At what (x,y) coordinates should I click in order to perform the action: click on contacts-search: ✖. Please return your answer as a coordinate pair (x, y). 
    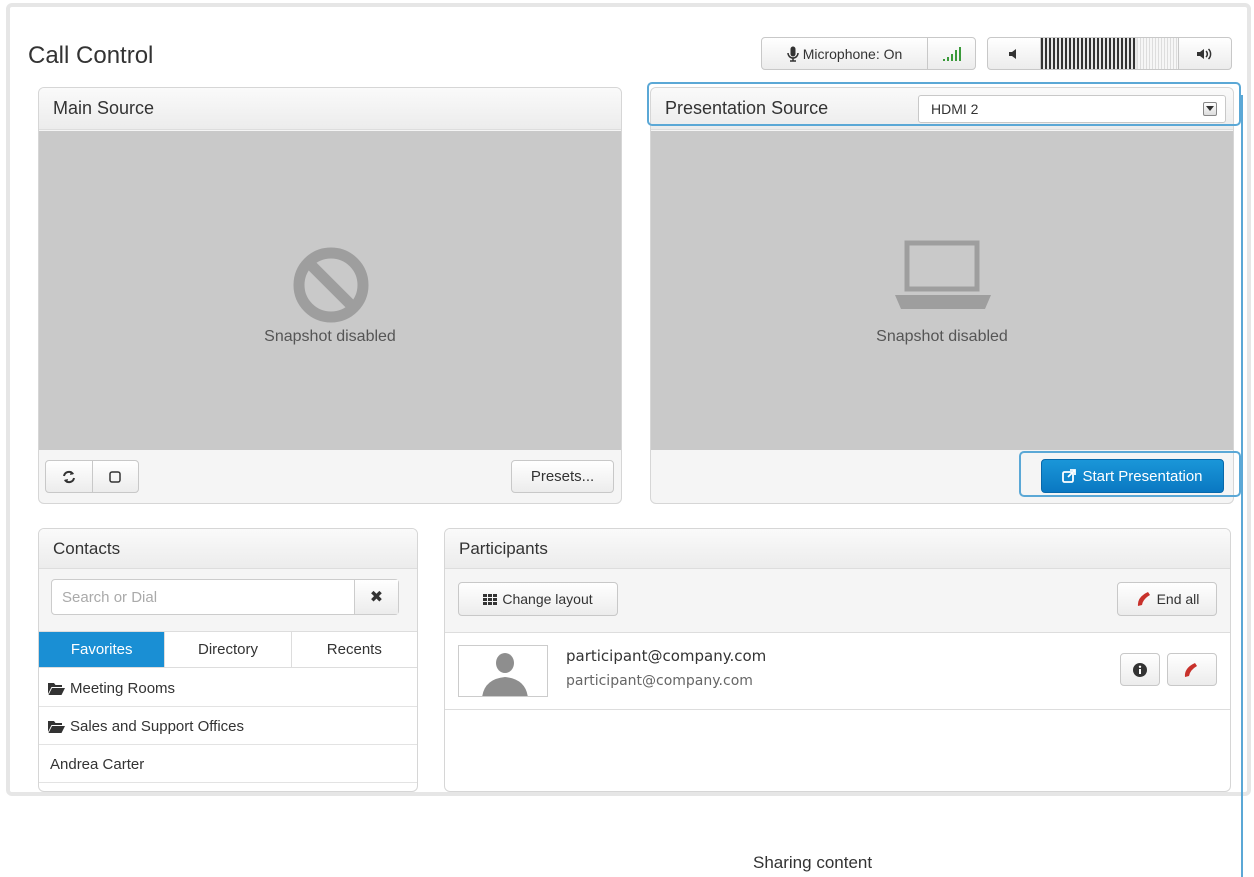
    Looking at the image, I should click on (225, 597).